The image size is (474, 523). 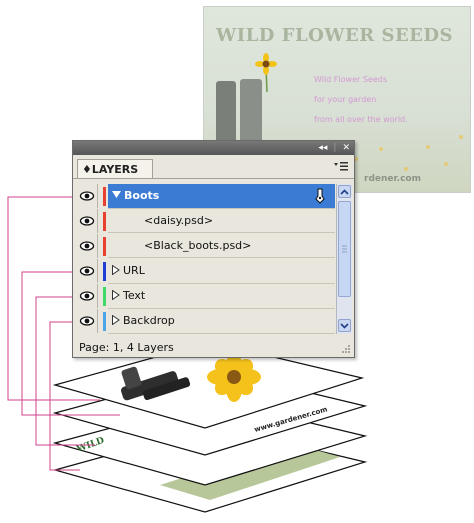 I want to click on panel-status: Page: 1, 4 Layers, so click(x=126, y=347).